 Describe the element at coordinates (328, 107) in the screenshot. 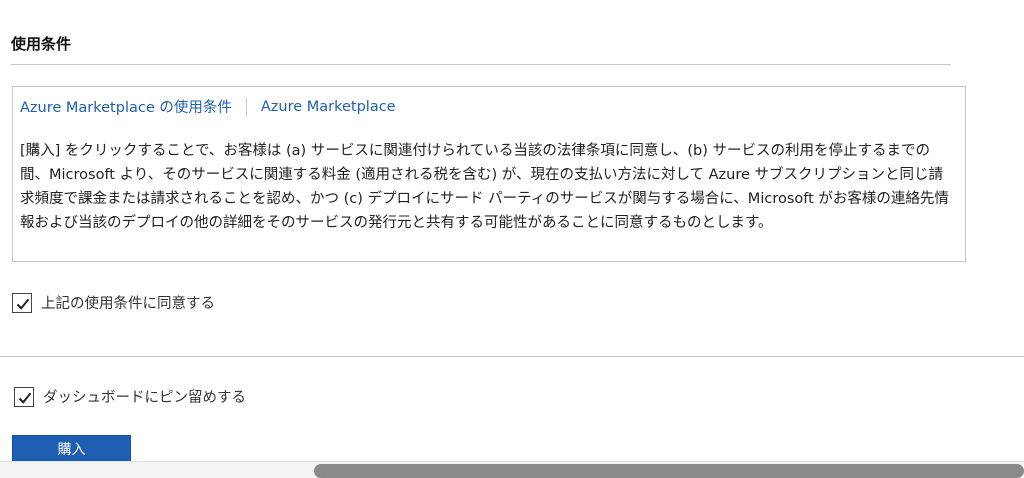

I see `marketplace-link: Azure Marketplace` at that location.